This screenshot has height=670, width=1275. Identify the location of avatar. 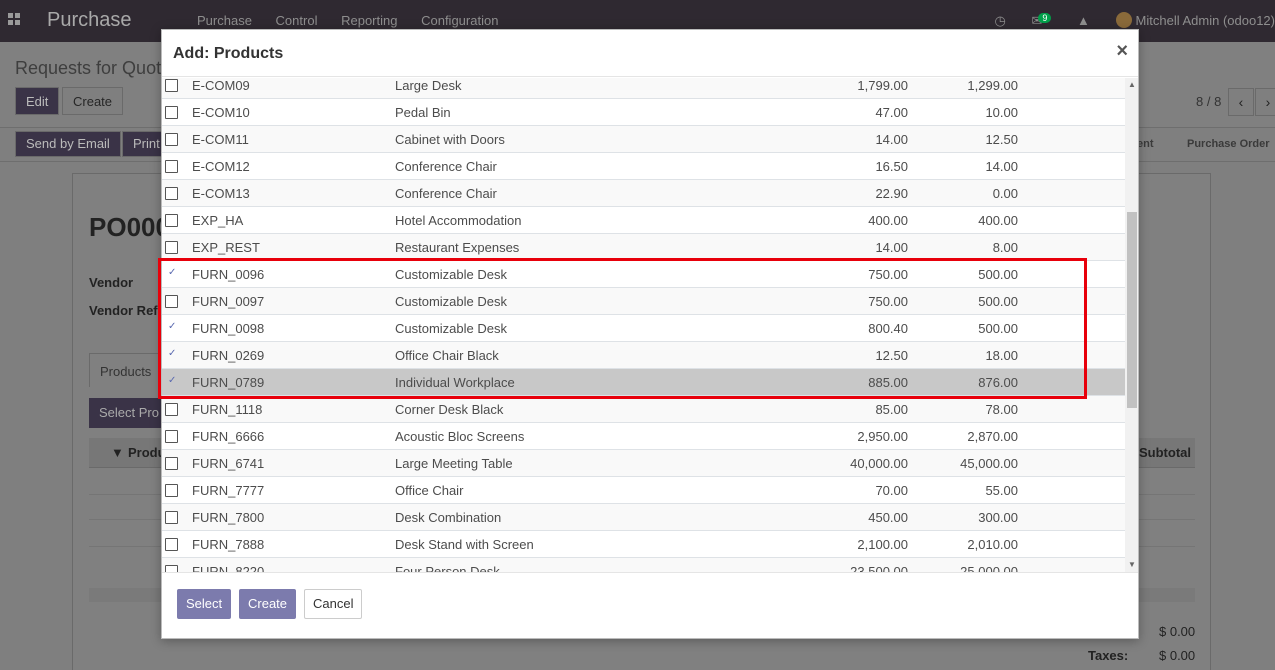
(1123, 20).